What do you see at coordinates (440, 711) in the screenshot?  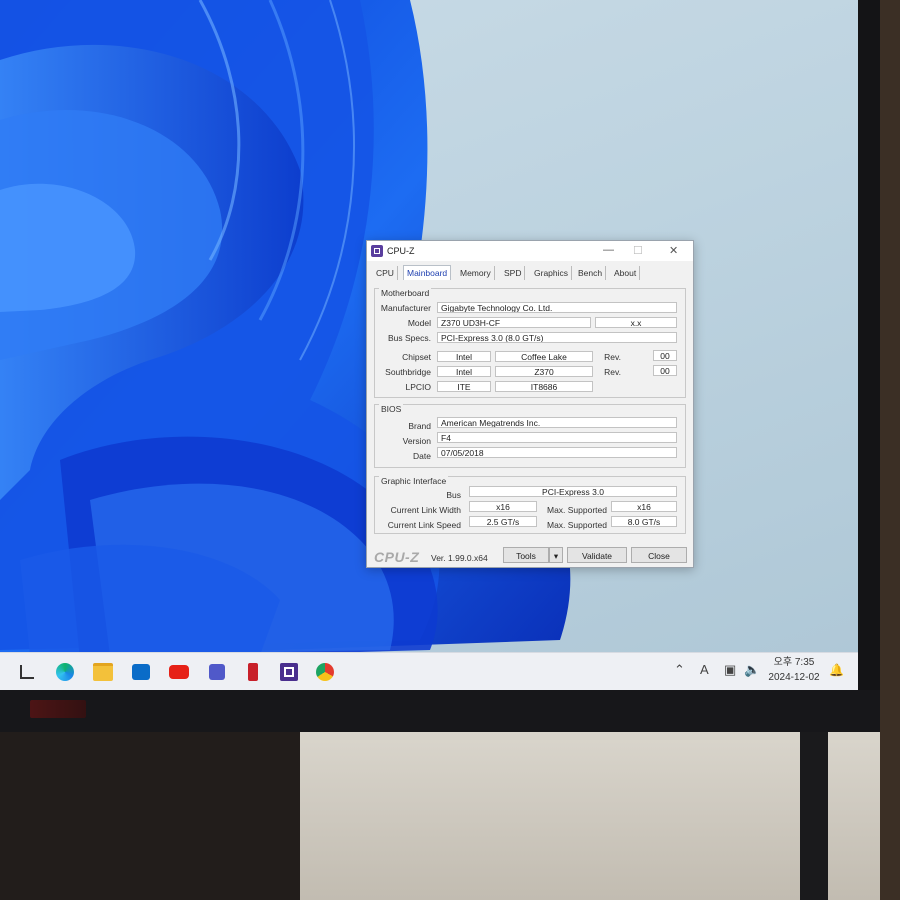 I see `monitor-bezel` at bounding box center [440, 711].